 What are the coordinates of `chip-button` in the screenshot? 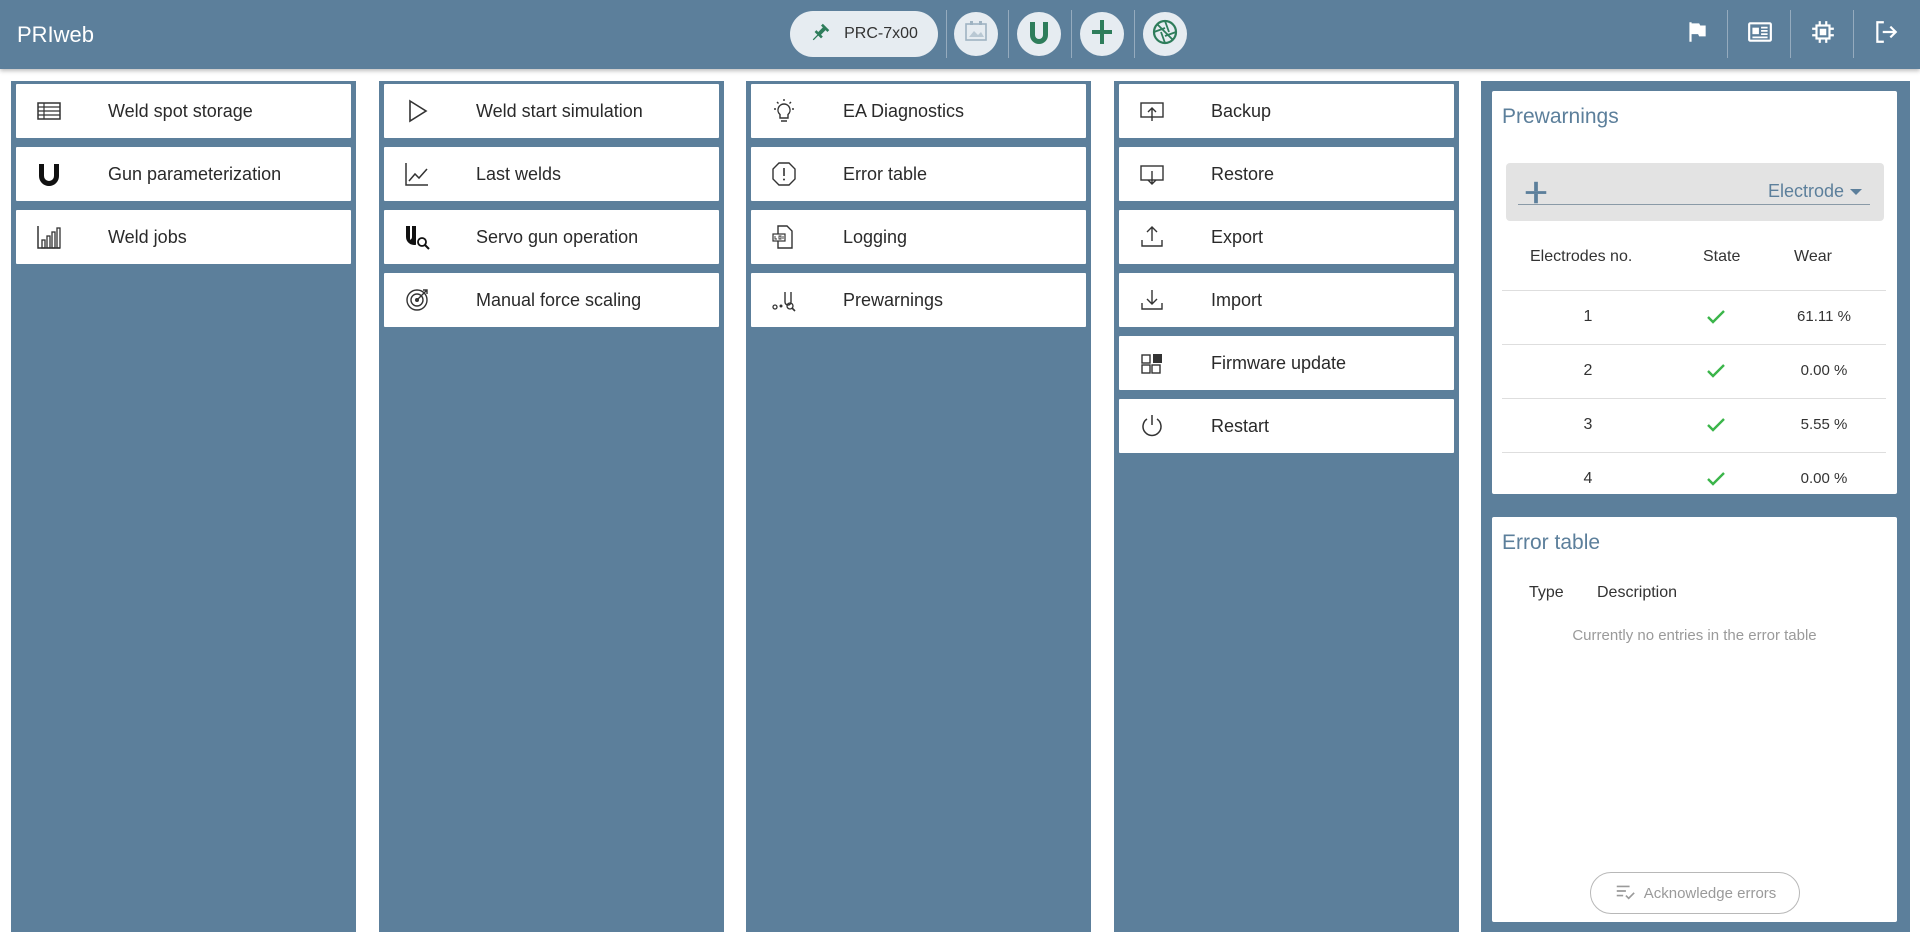 It's located at (1823, 34).